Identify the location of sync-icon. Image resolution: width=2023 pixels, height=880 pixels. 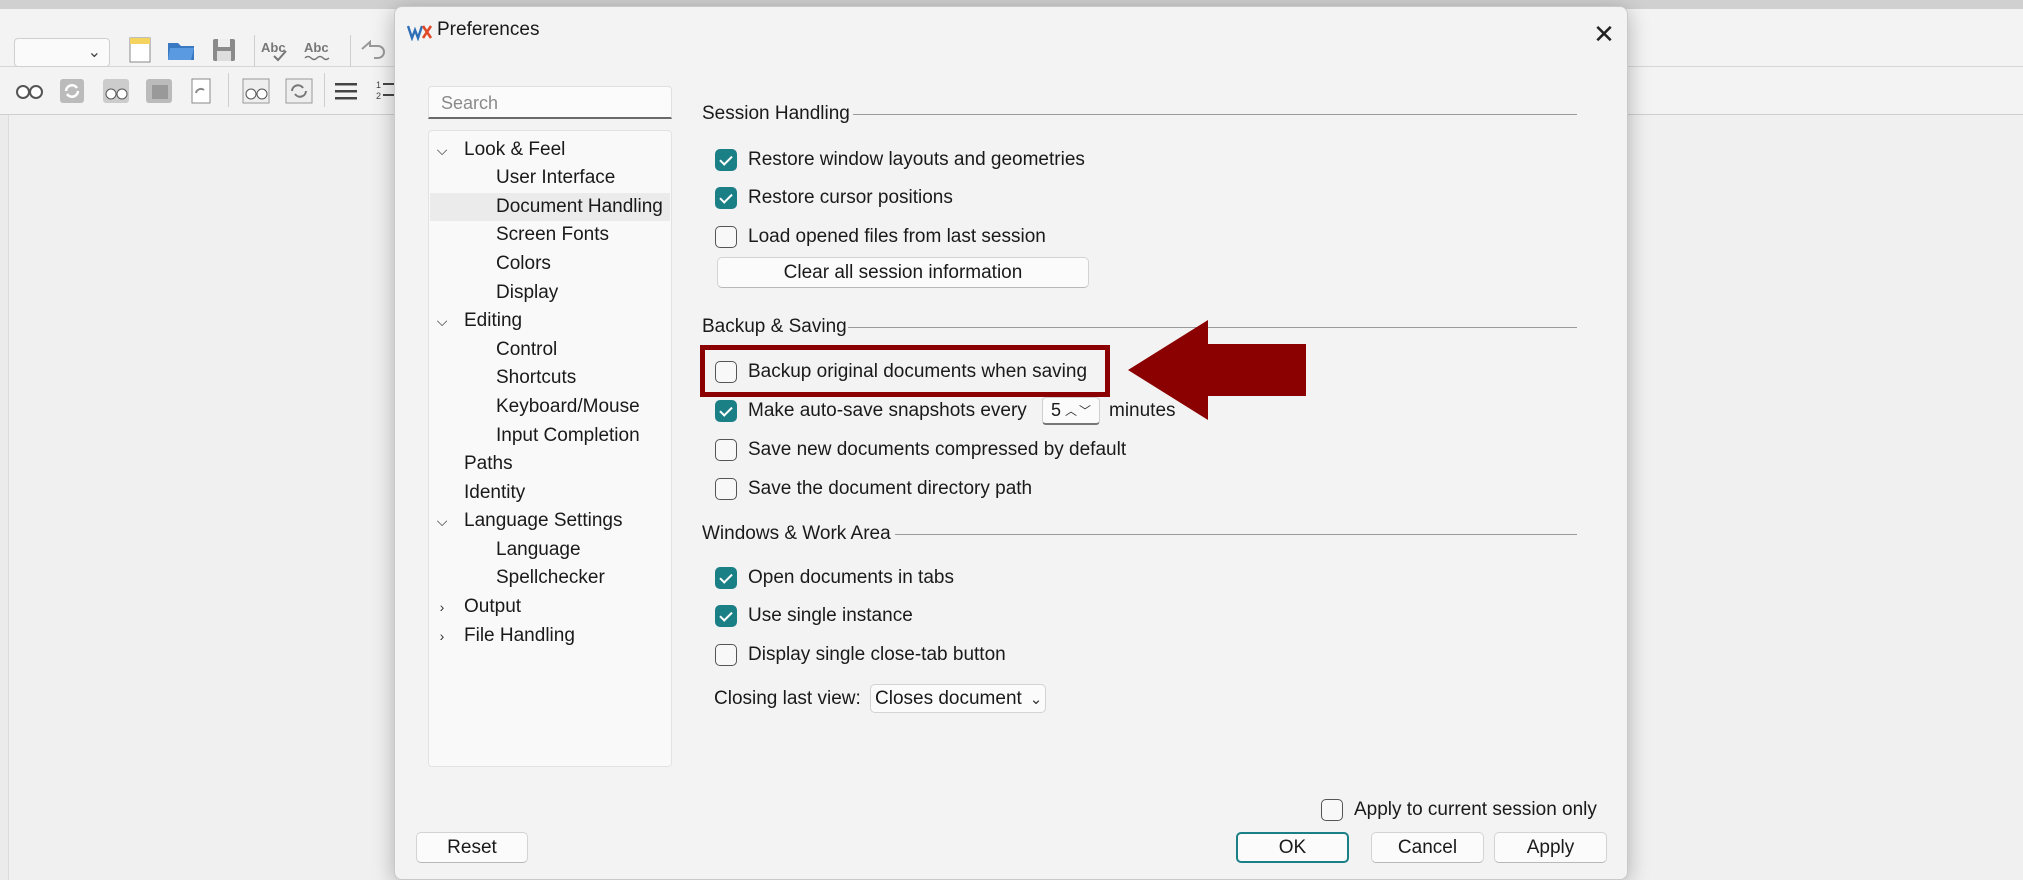
(299, 91).